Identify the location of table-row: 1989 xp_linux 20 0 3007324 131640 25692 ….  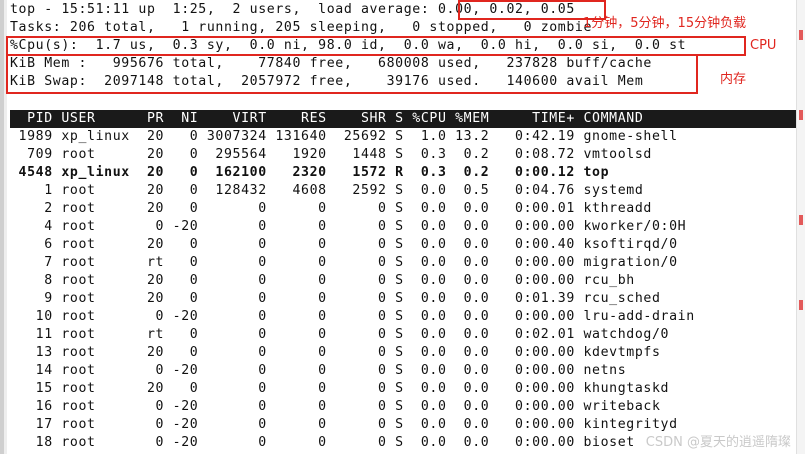
(344, 136).